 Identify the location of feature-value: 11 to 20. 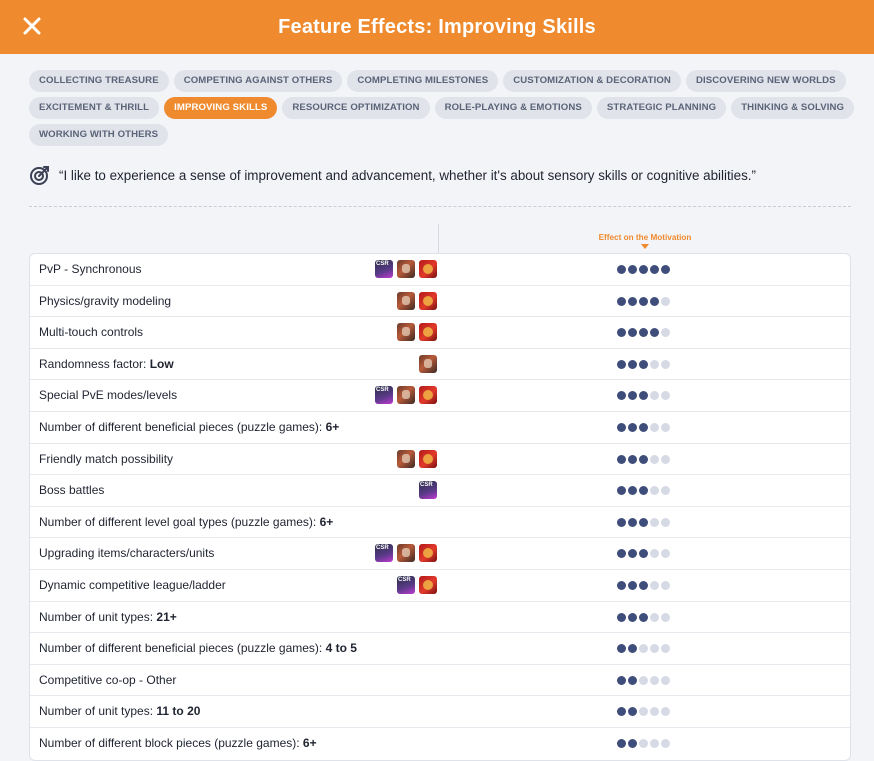
(178, 711).